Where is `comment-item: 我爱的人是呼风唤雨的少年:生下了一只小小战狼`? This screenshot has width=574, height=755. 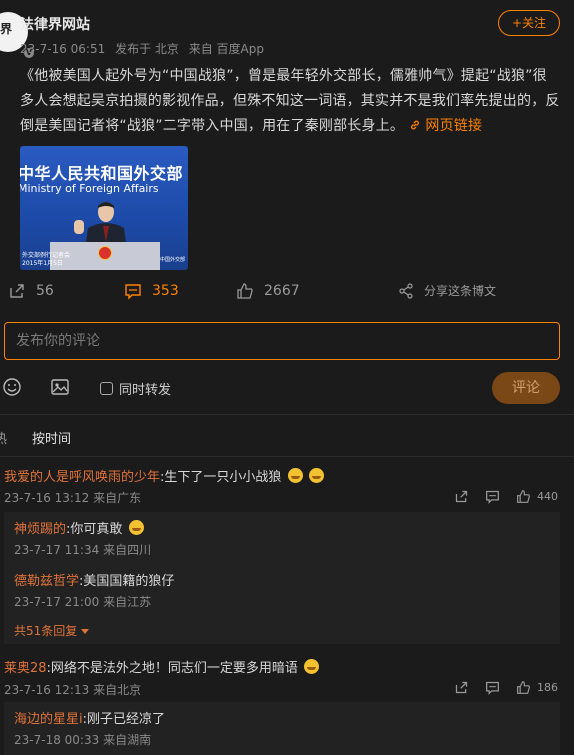
comment-item: 我爱的人是呼风唤雨的少年:生下了一只小小战狼 is located at coordinates (164, 475).